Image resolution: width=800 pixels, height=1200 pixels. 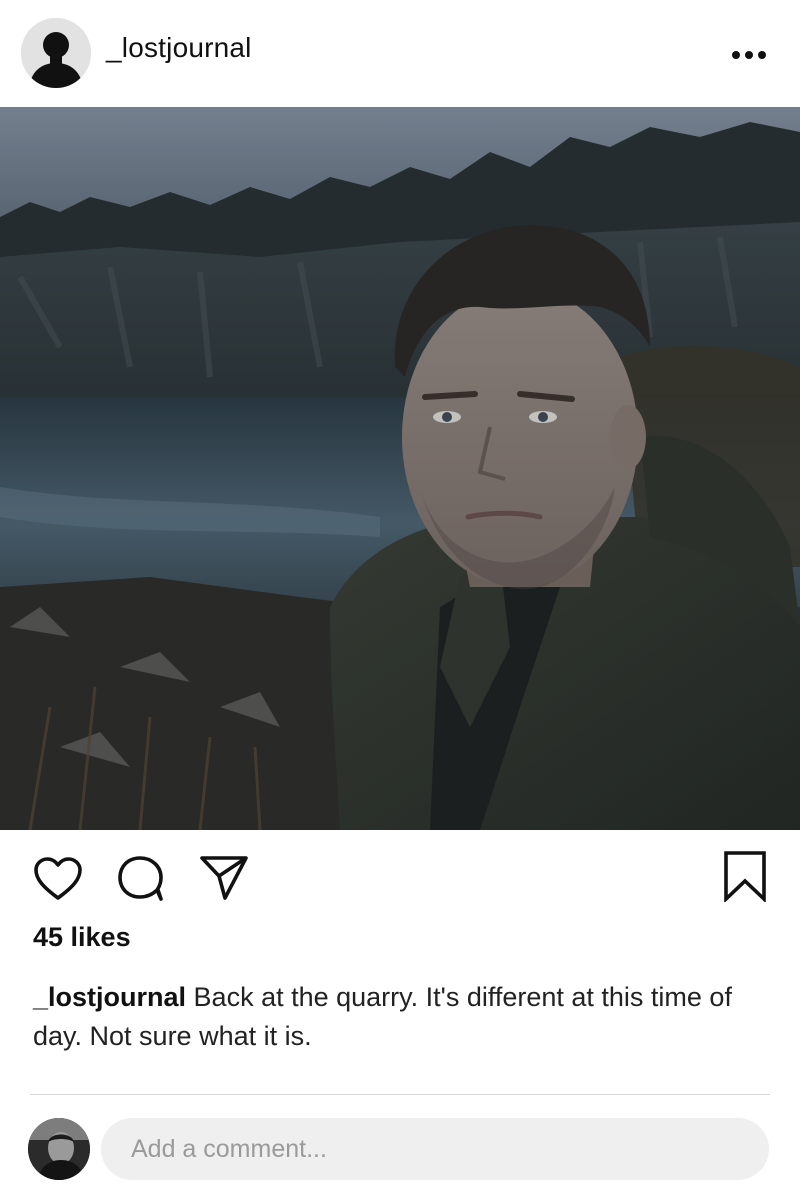 I want to click on bookmark-icon, so click(x=745, y=876).